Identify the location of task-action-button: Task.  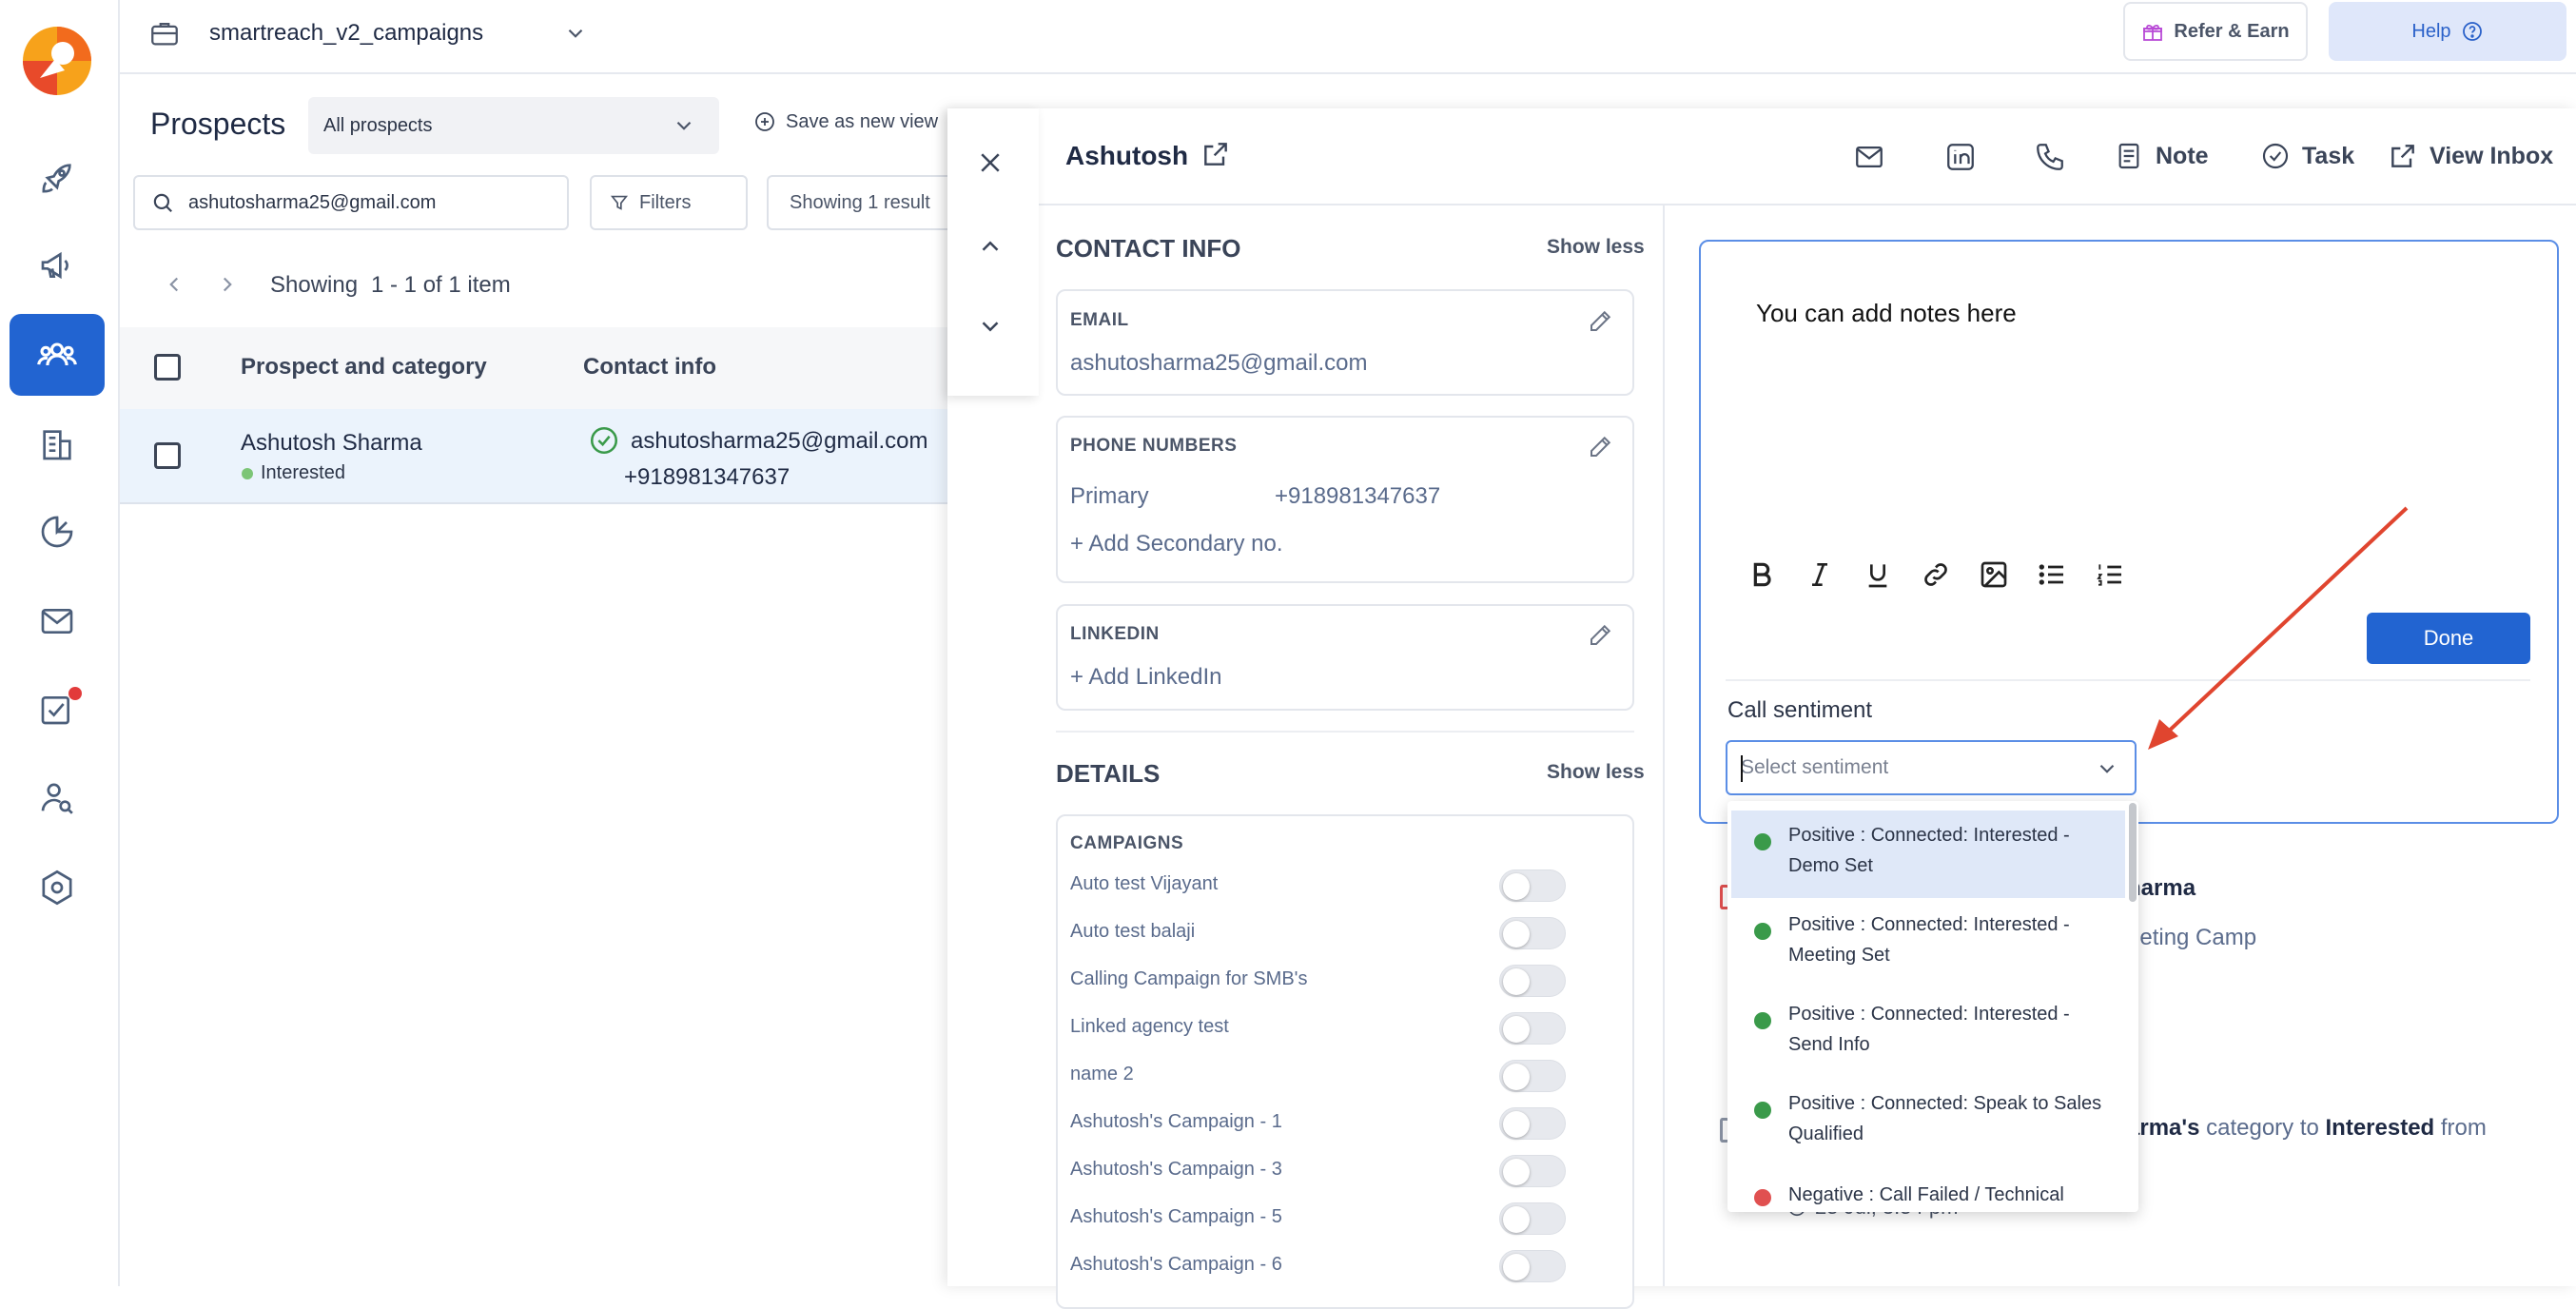
(2307, 156).